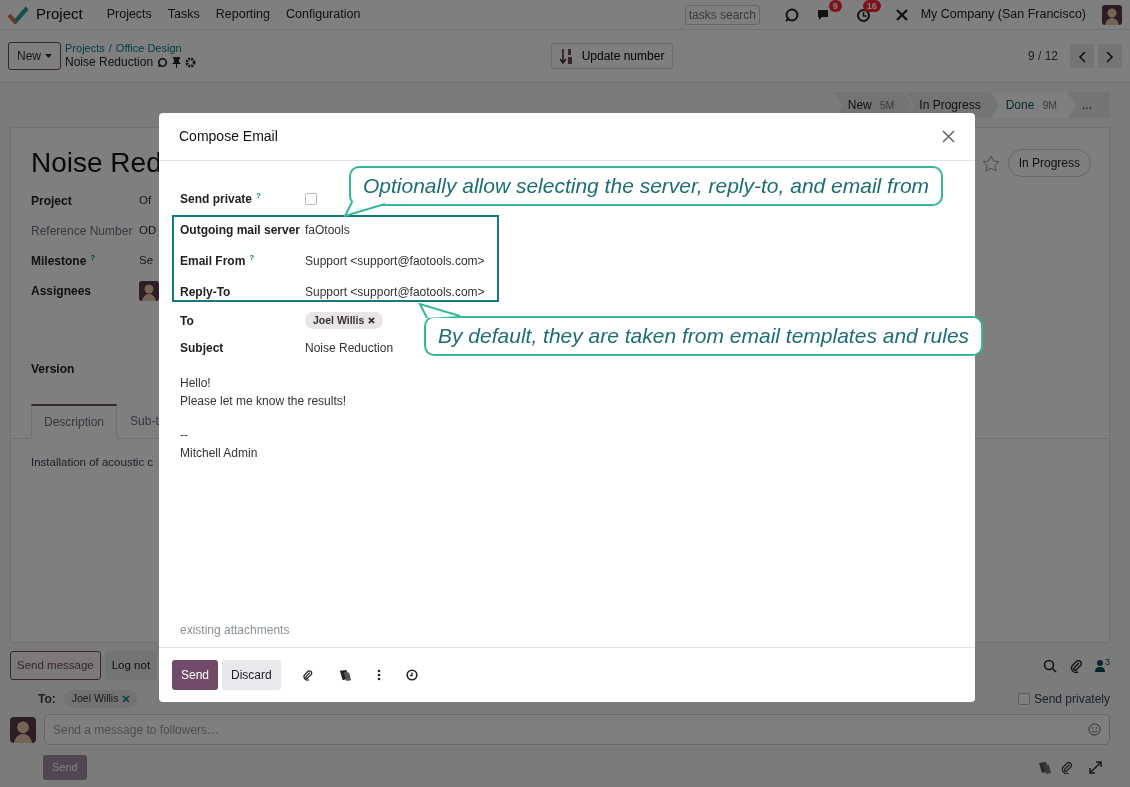  What do you see at coordinates (183, 14) in the screenshot?
I see `menu-item: Tasks` at bounding box center [183, 14].